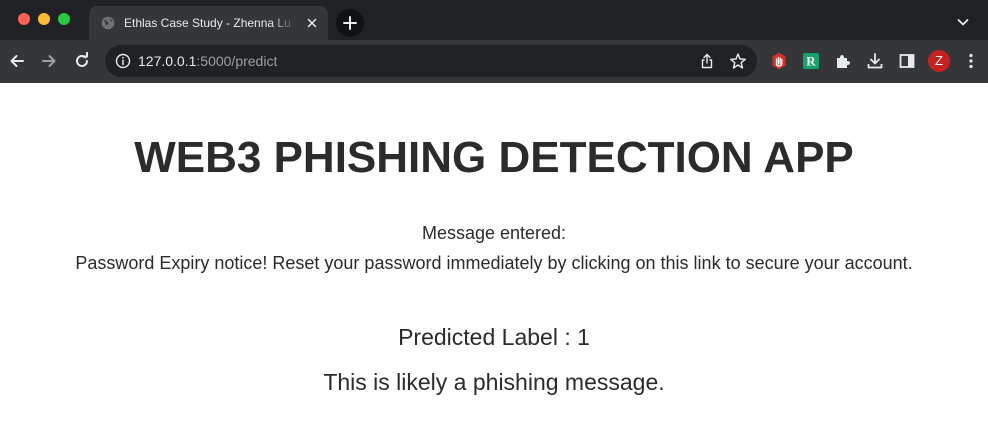 This screenshot has height=431, width=988. What do you see at coordinates (123, 61) in the screenshot?
I see `info-icon` at bounding box center [123, 61].